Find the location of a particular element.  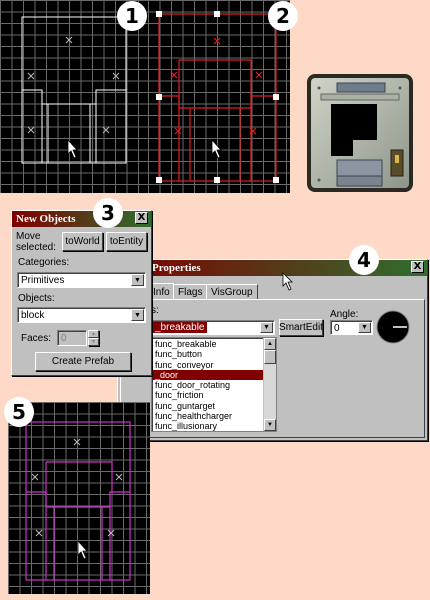

smartedit-button: SmartEdit is located at coordinates (301, 327).